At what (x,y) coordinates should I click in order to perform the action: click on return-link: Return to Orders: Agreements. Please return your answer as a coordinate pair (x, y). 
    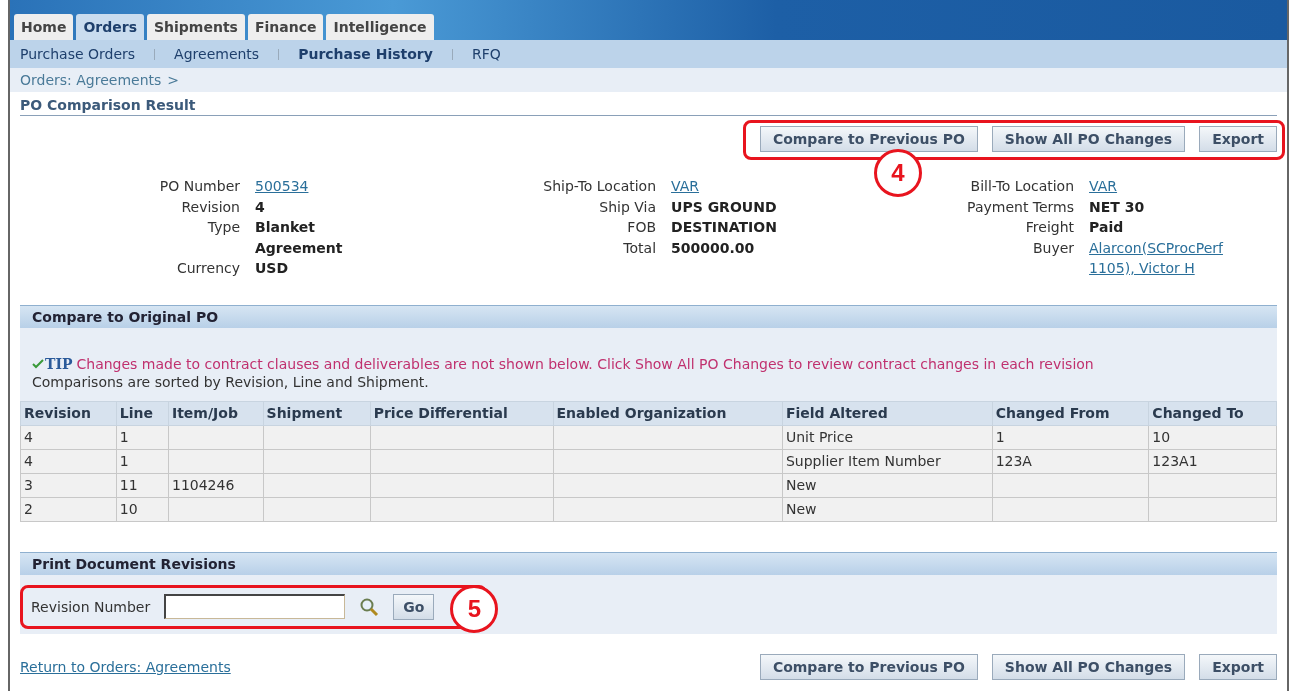
    Looking at the image, I should click on (125, 666).